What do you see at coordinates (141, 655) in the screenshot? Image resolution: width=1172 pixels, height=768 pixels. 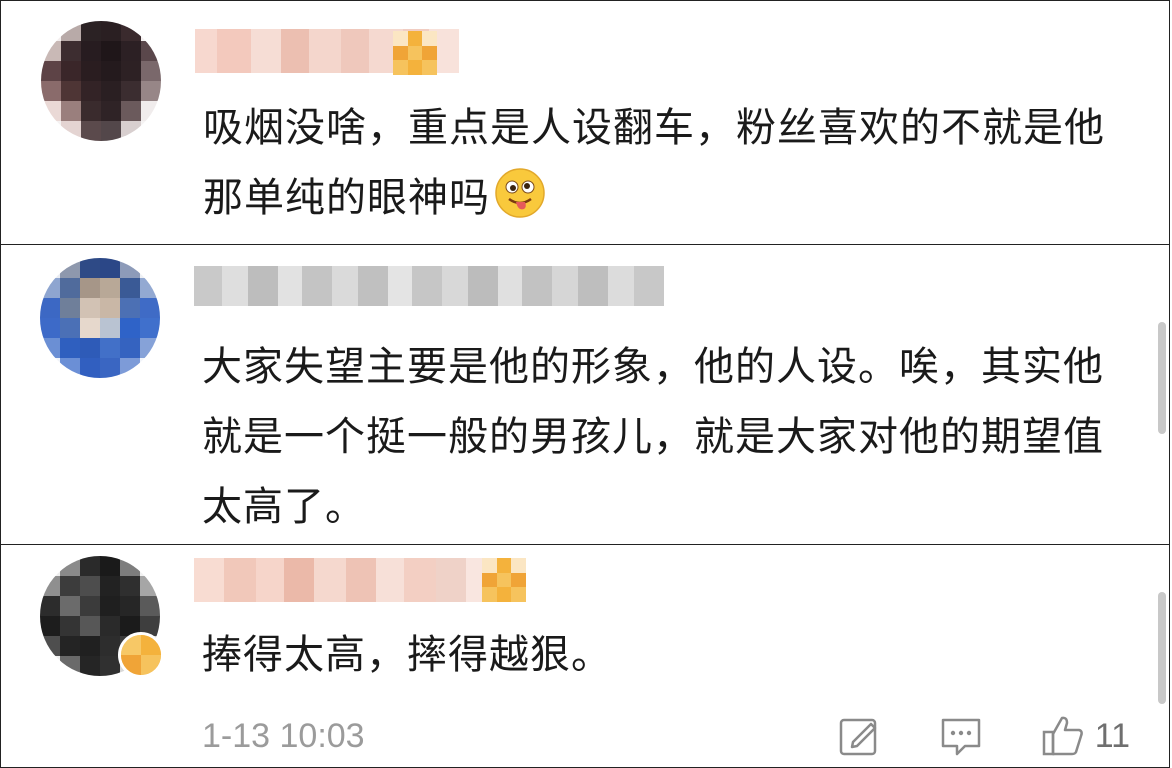 I see `verified-badge-icon` at bounding box center [141, 655].